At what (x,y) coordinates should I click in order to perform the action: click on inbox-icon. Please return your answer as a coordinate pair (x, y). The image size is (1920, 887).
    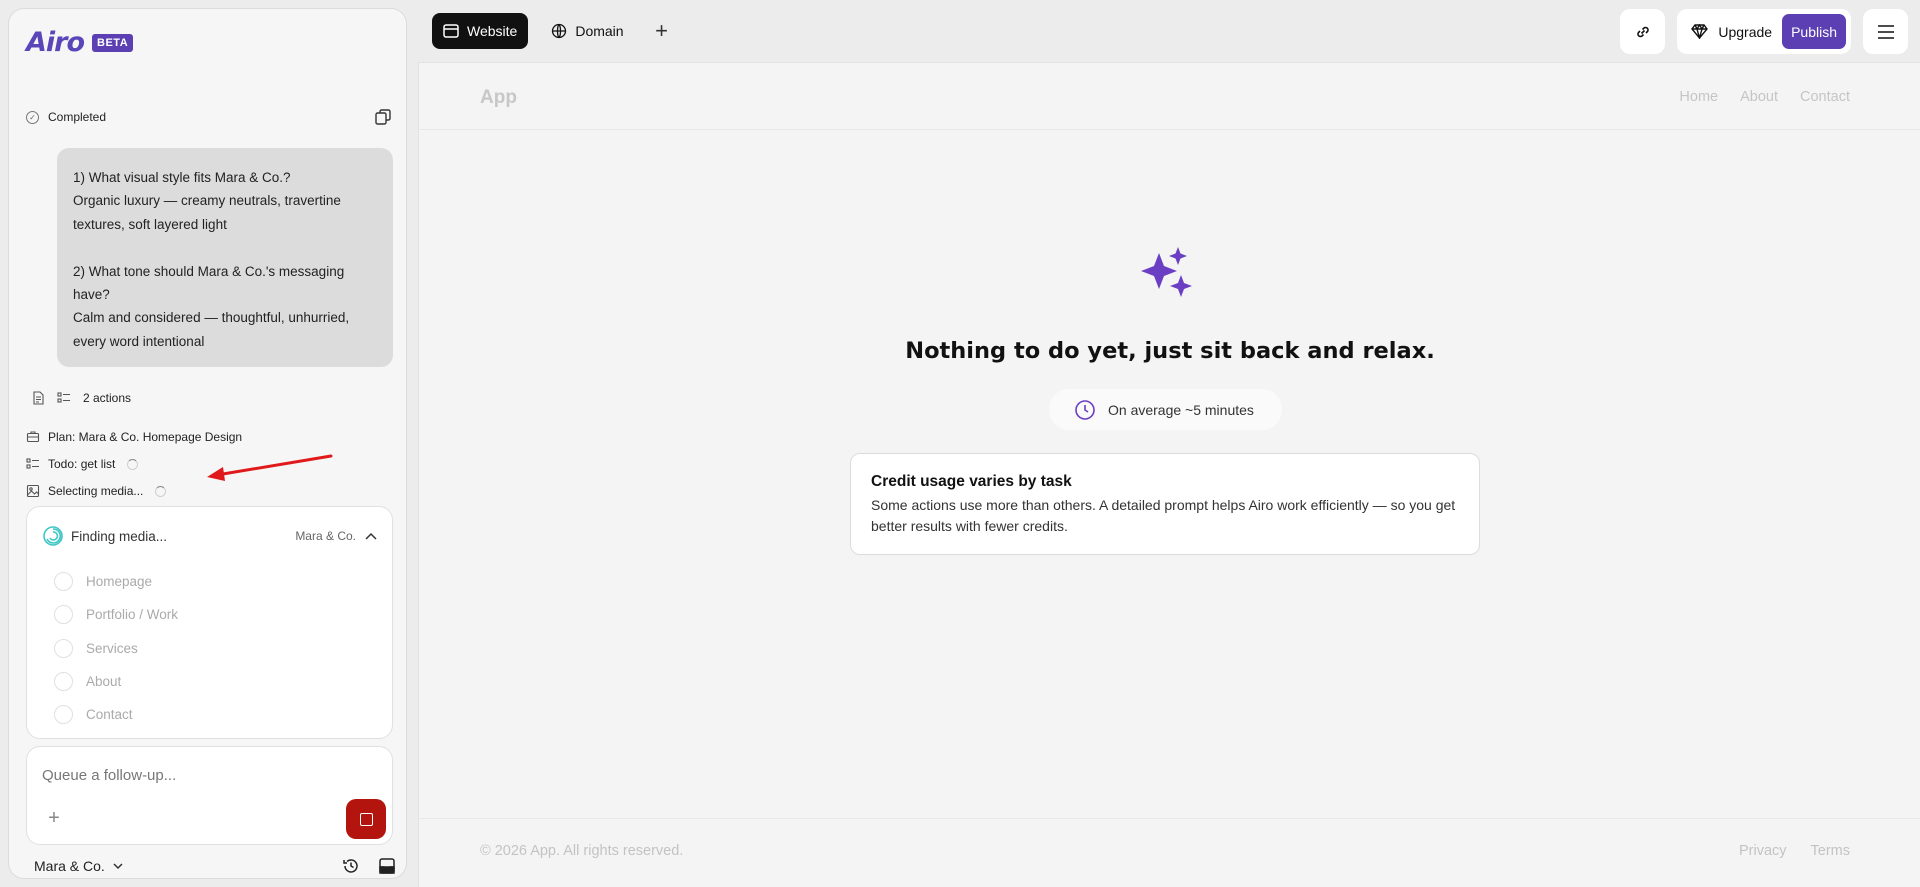
    Looking at the image, I should click on (387, 866).